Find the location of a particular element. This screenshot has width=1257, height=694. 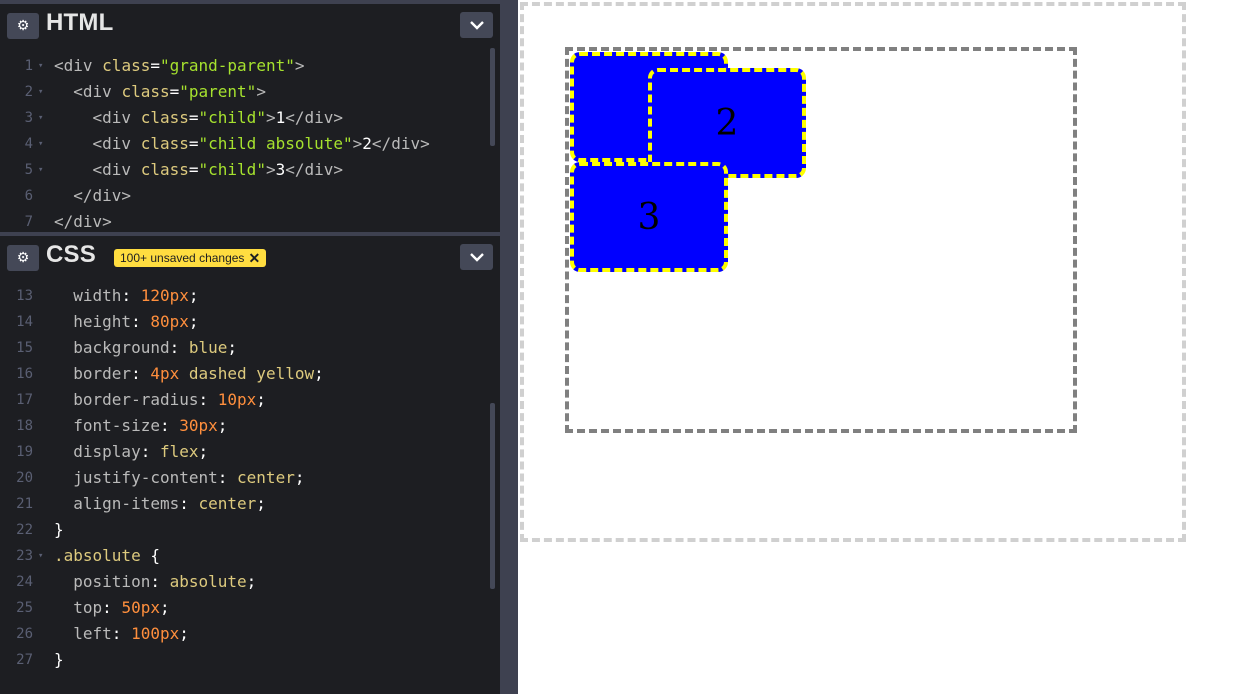

code-line: 22} is located at coordinates (250, 530).